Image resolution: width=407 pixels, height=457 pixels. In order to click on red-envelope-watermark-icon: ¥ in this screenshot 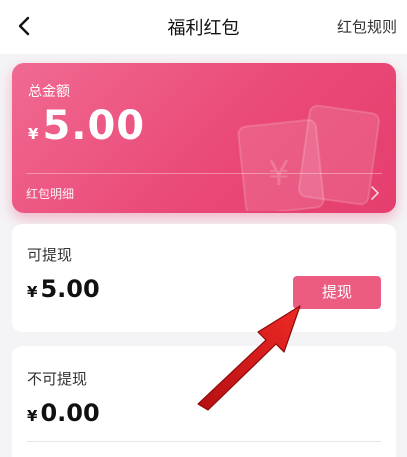, I will do `click(309, 157)`.